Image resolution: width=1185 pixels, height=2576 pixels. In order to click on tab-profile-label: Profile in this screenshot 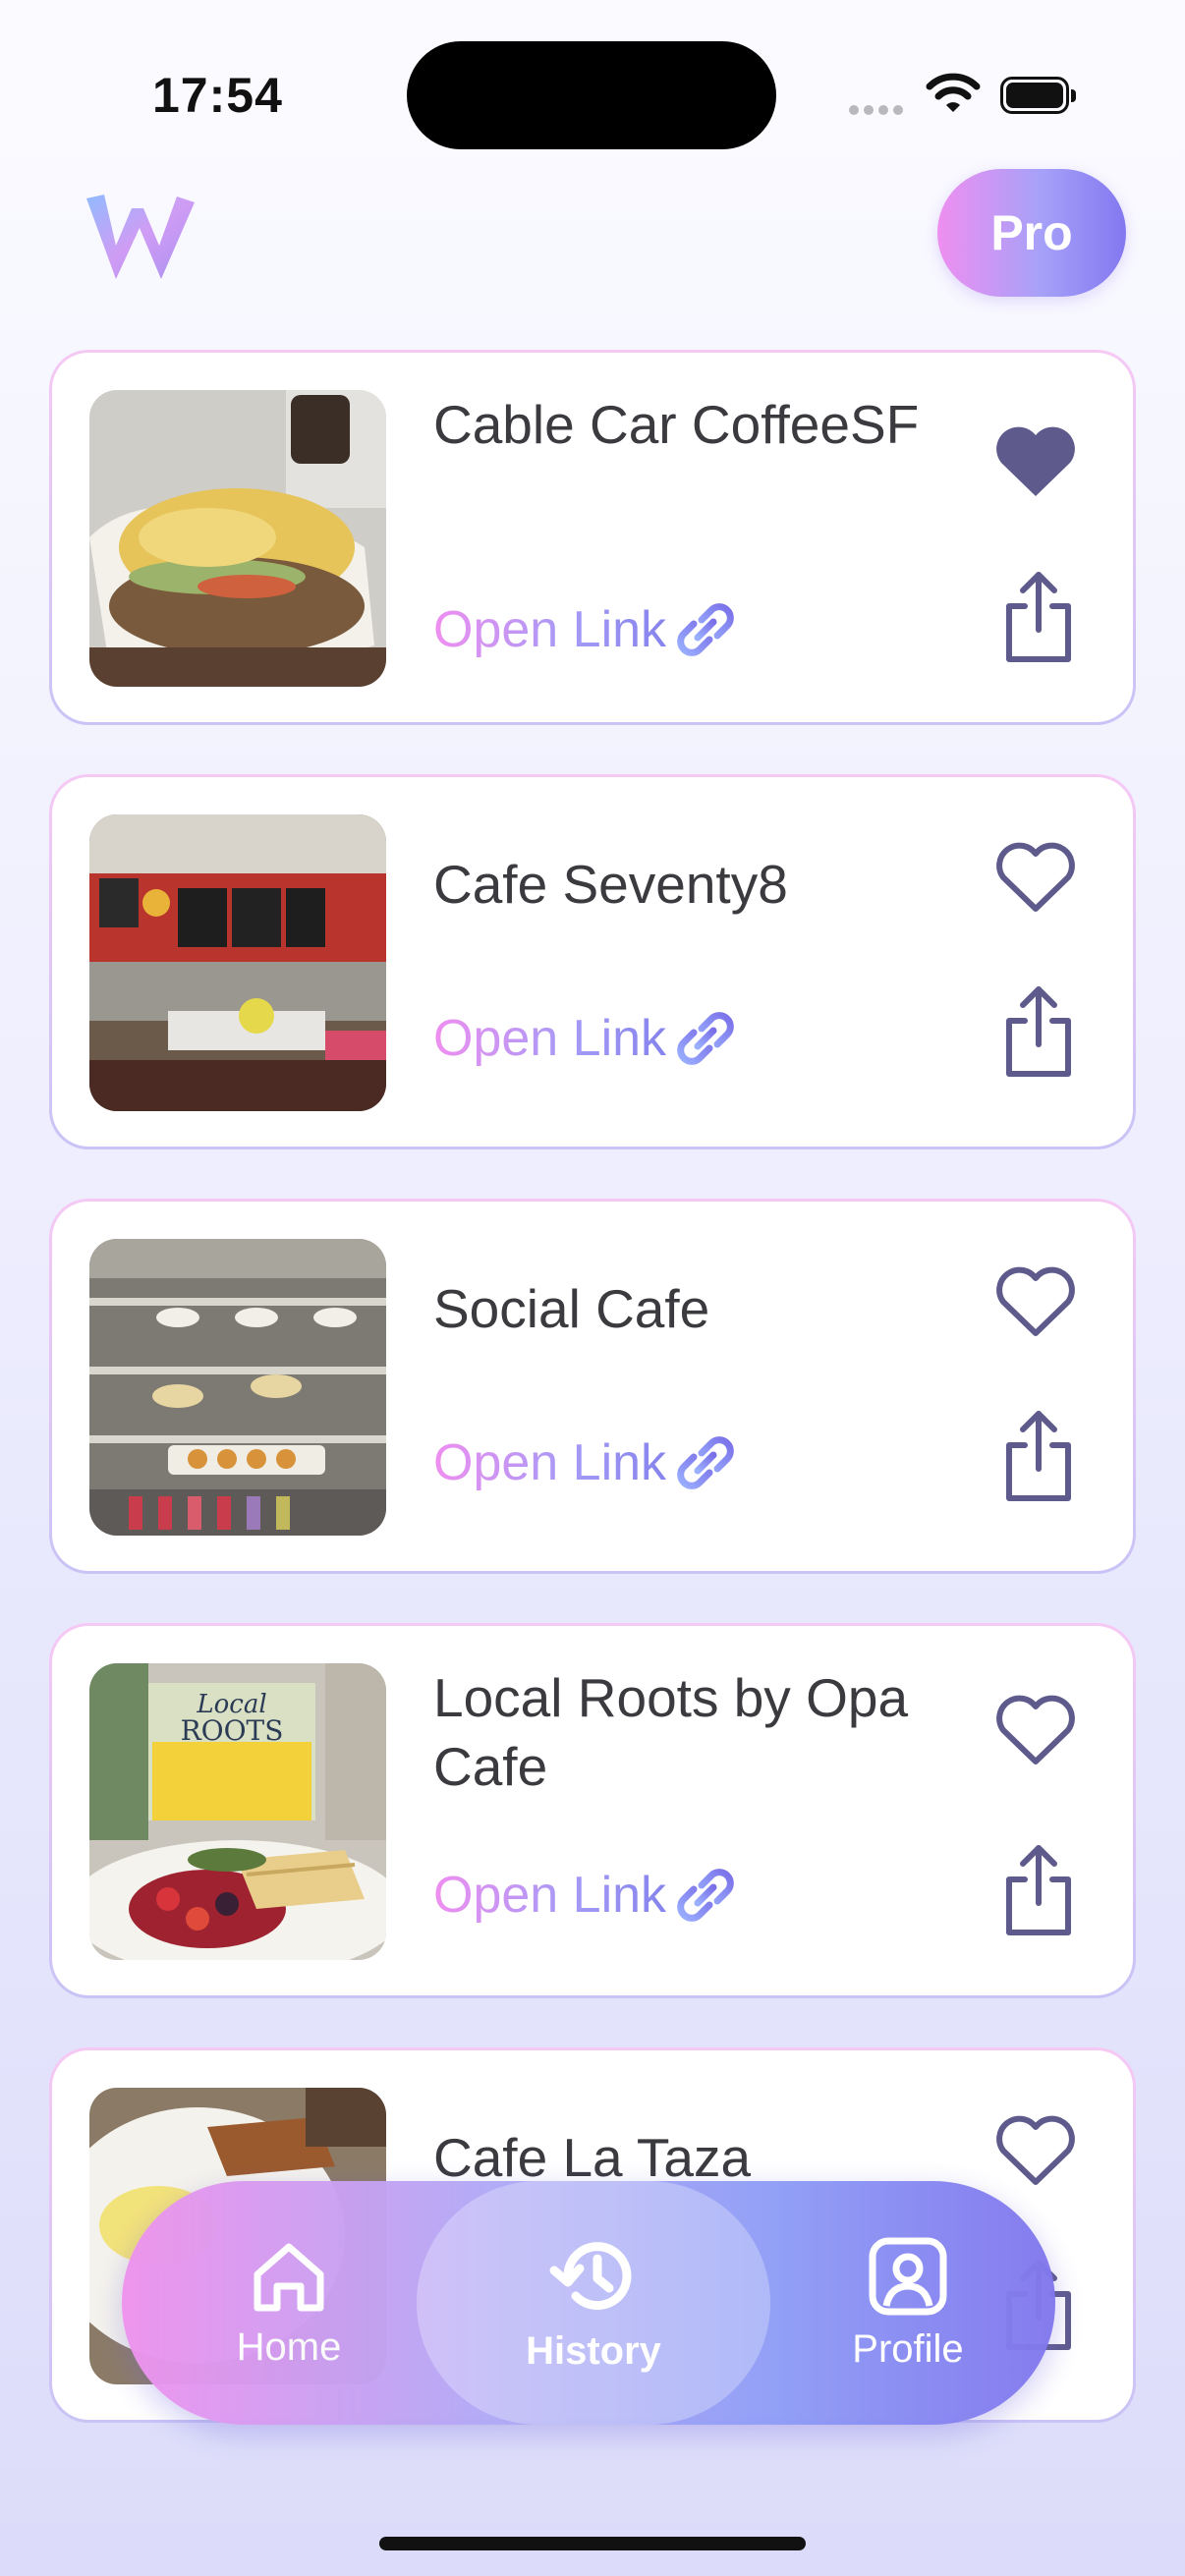, I will do `click(908, 2348)`.